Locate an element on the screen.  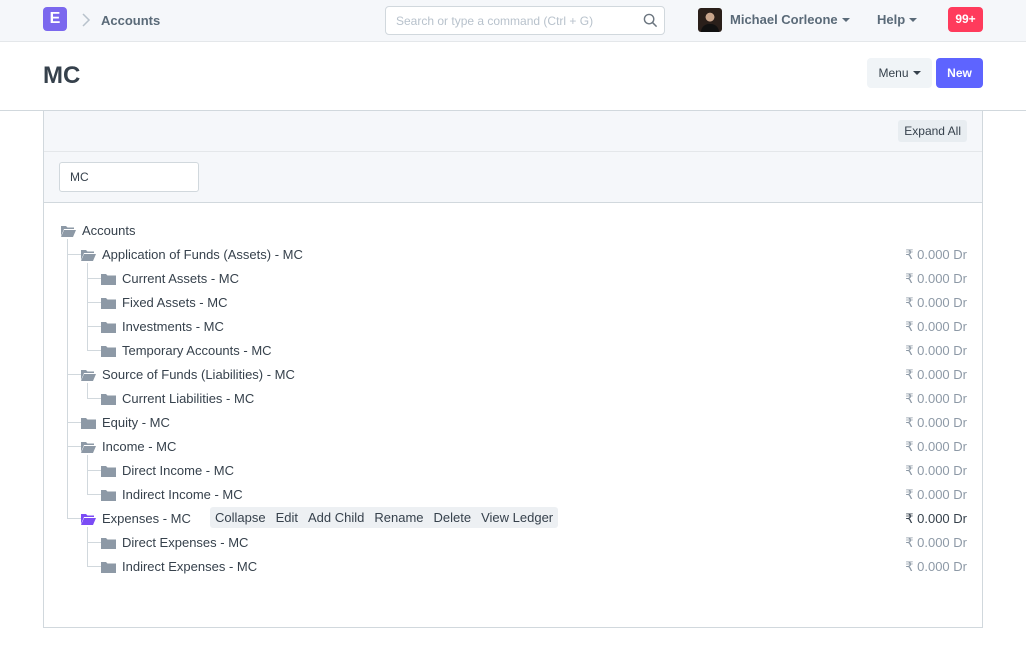
help-dropdown: Help is located at coordinates (897, 19).